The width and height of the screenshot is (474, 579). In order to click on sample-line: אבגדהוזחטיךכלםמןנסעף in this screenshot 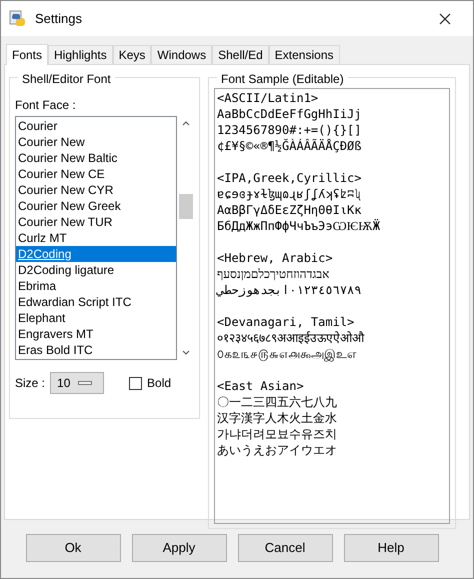, I will do `click(273, 274)`.